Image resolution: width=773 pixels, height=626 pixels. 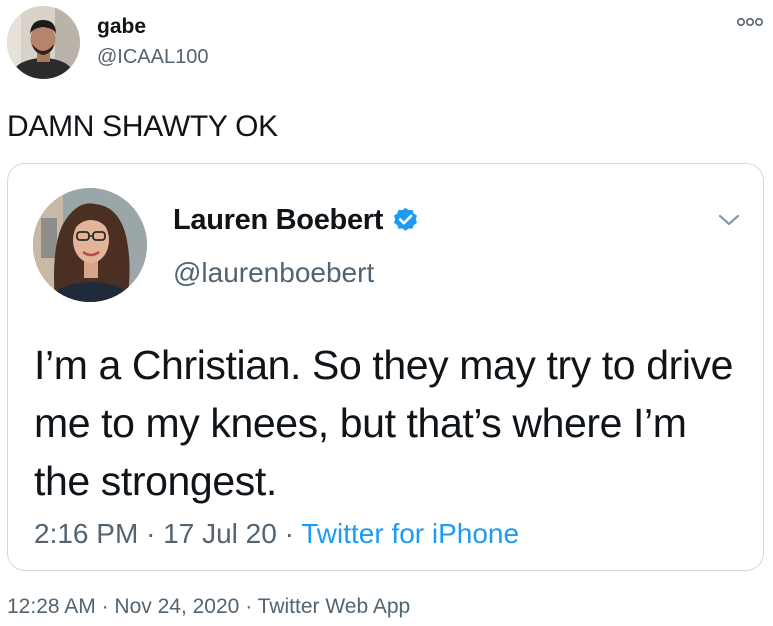 What do you see at coordinates (86, 533) in the screenshot?
I see `quoted-tweet-time: 2:16 PM` at bounding box center [86, 533].